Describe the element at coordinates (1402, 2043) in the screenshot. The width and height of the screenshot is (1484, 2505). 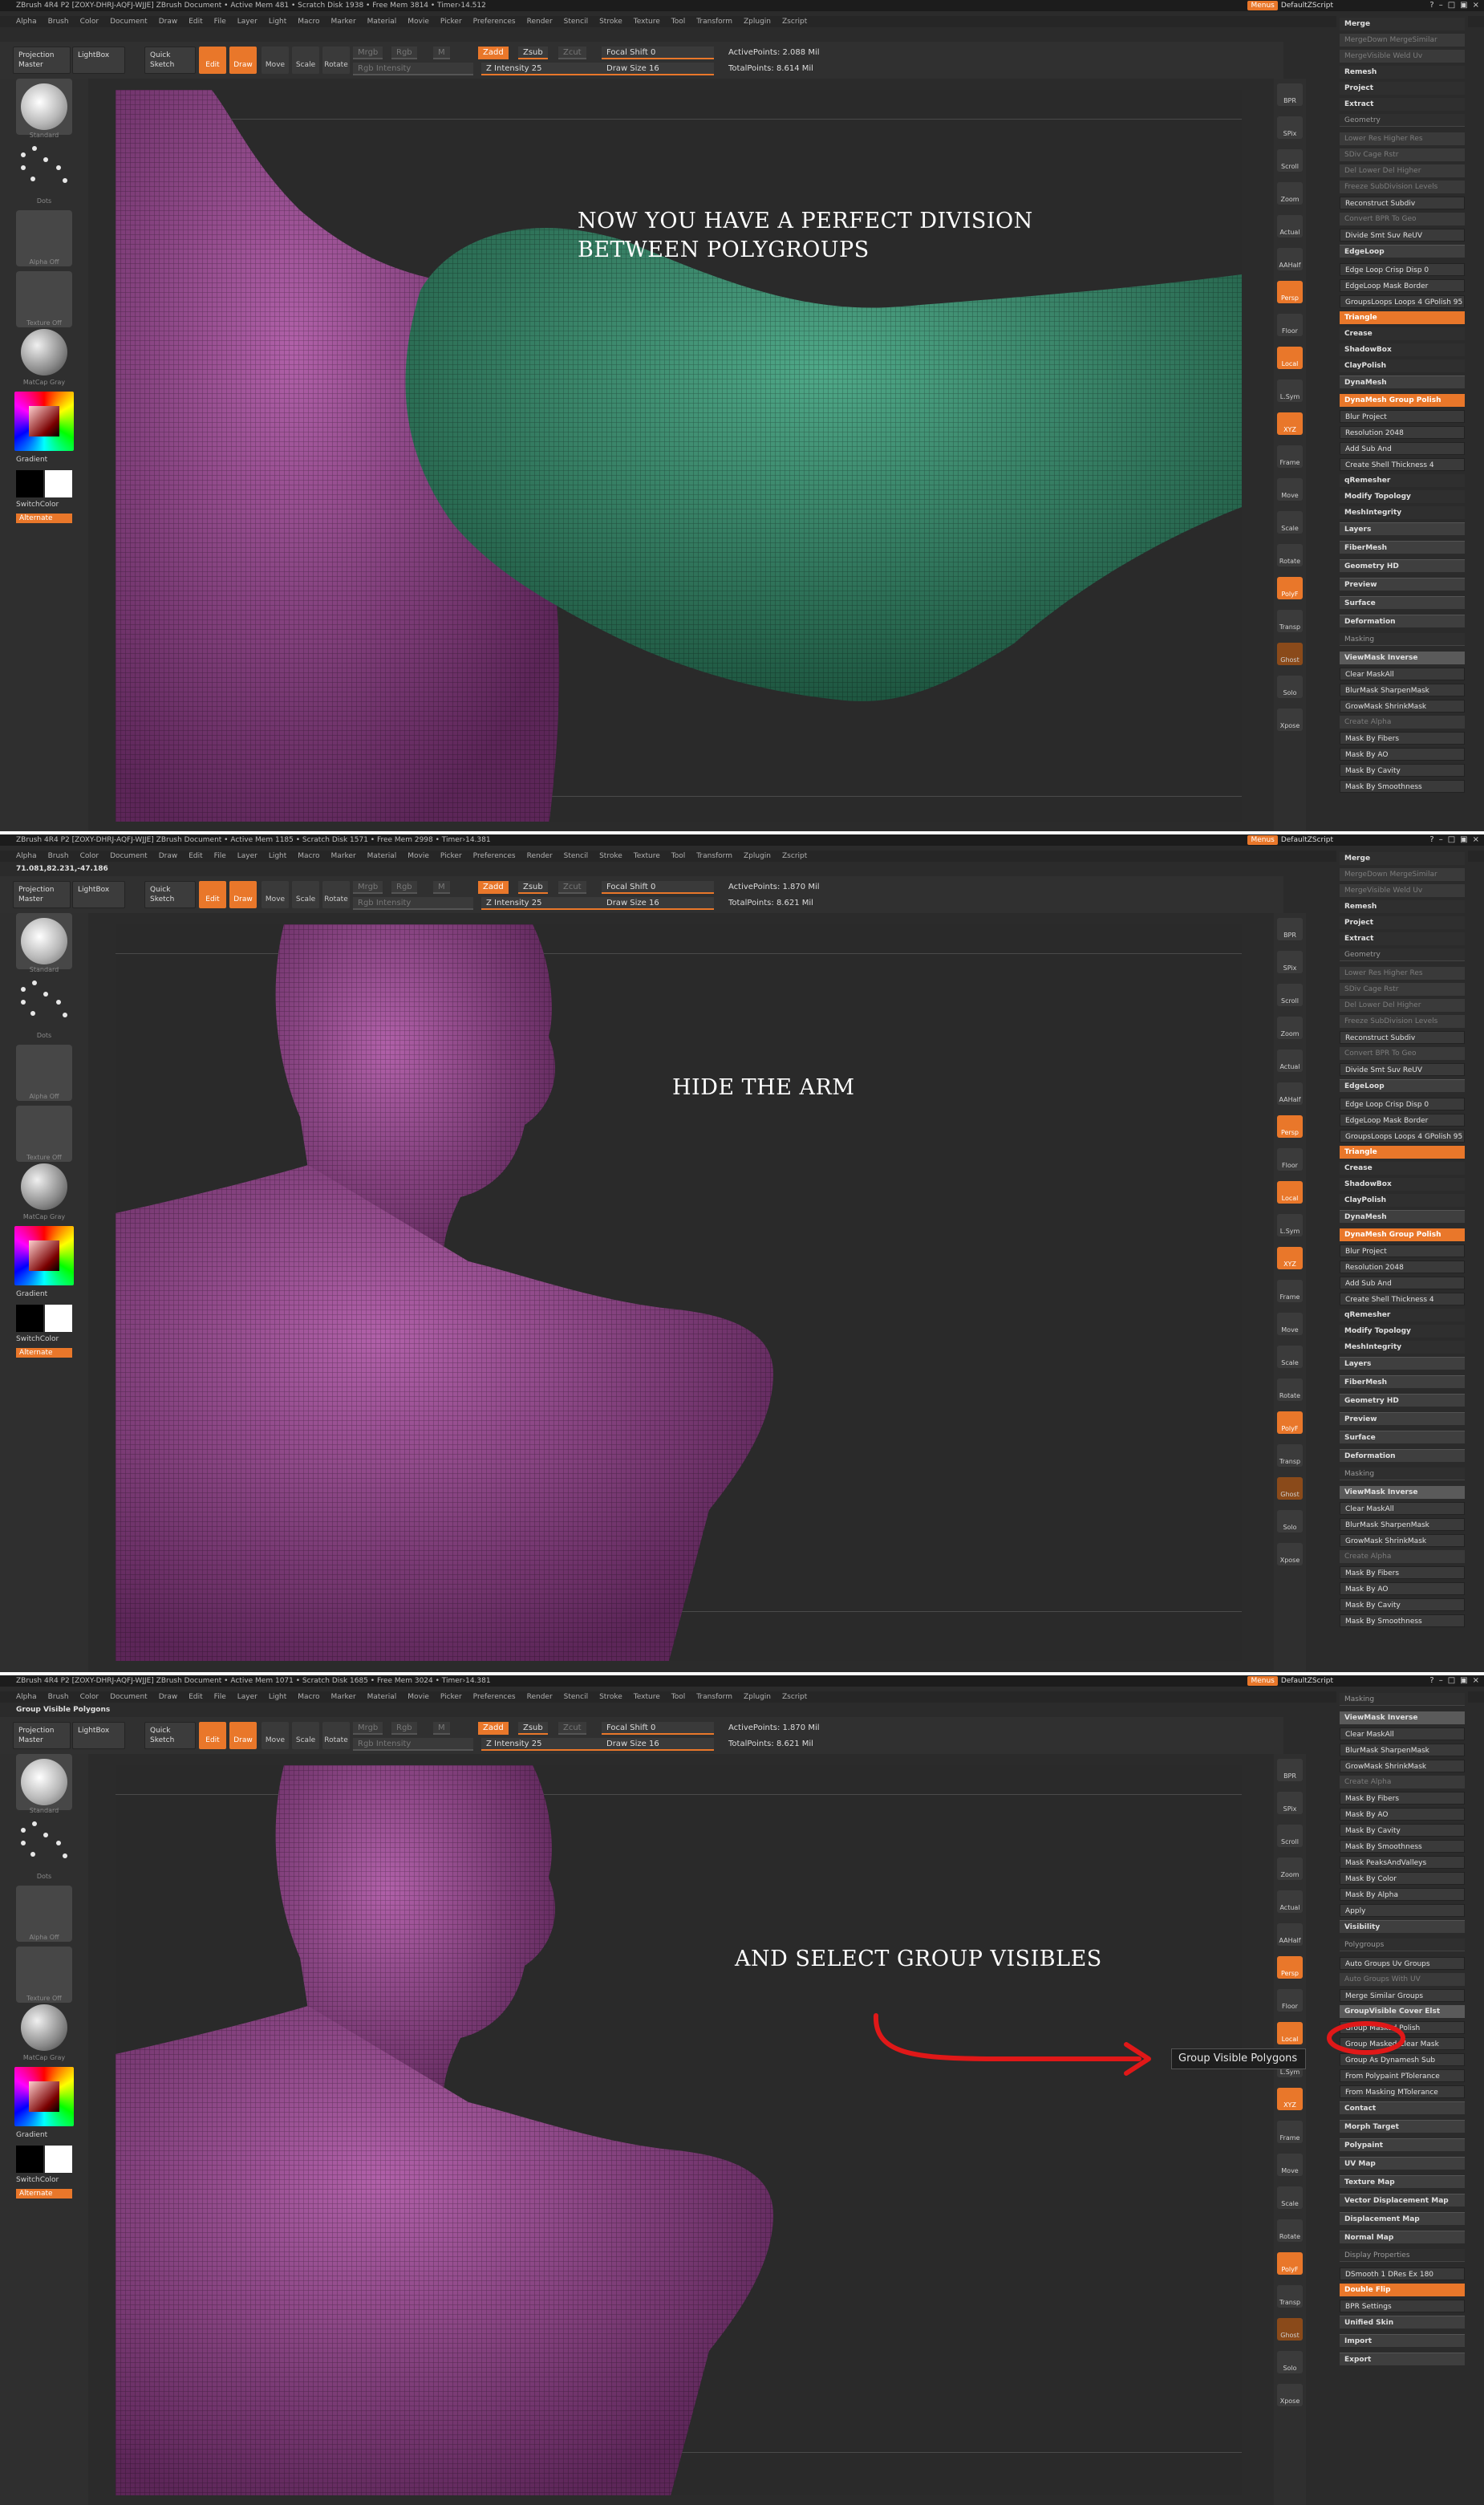
I see `palette-group-21: Group Masked Clear Mask` at that location.